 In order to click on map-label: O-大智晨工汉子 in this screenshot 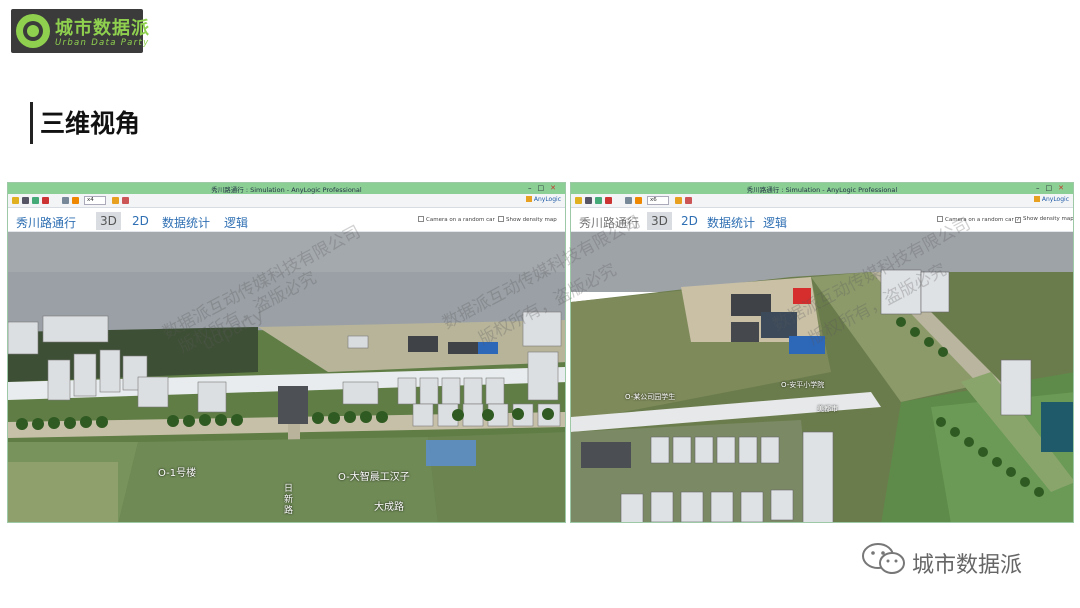, I will do `click(374, 477)`.